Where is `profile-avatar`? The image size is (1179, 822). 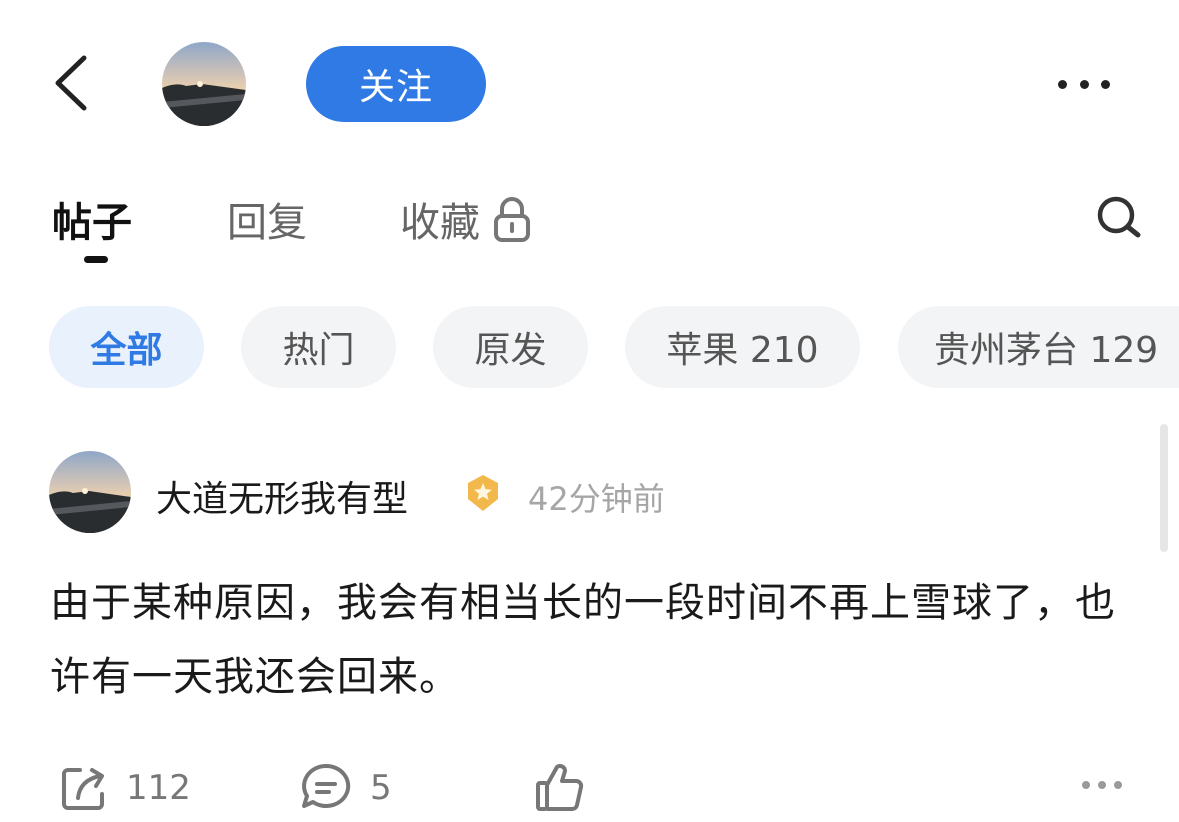
profile-avatar is located at coordinates (204, 84).